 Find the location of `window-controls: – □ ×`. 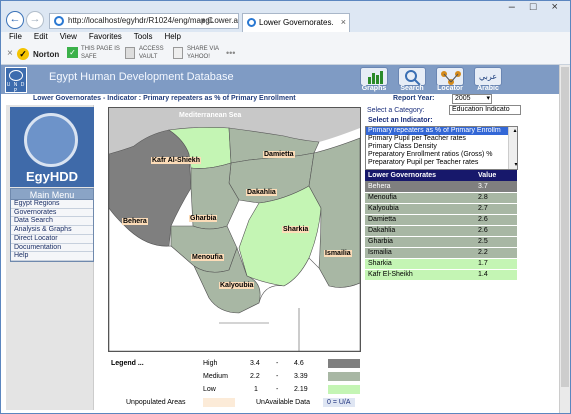

window-controls: – □ × is located at coordinates (536, 7).